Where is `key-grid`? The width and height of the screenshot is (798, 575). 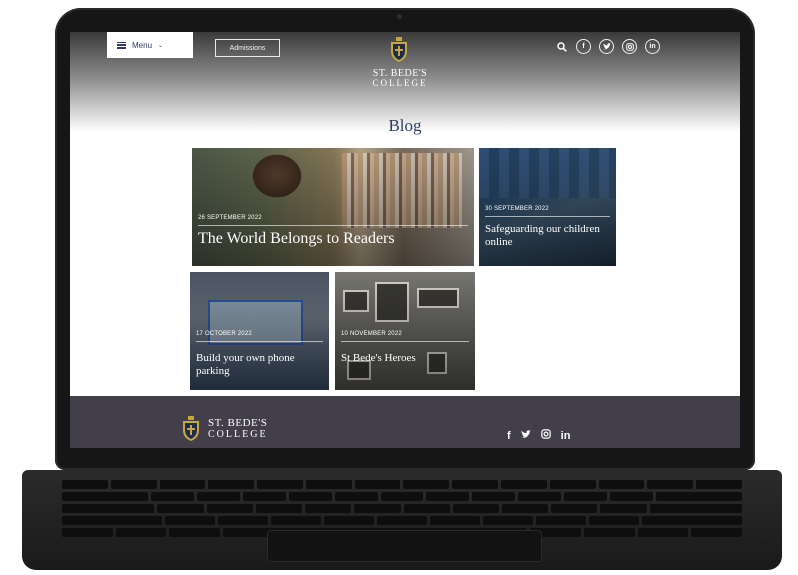
key-grid is located at coordinates (402, 508).